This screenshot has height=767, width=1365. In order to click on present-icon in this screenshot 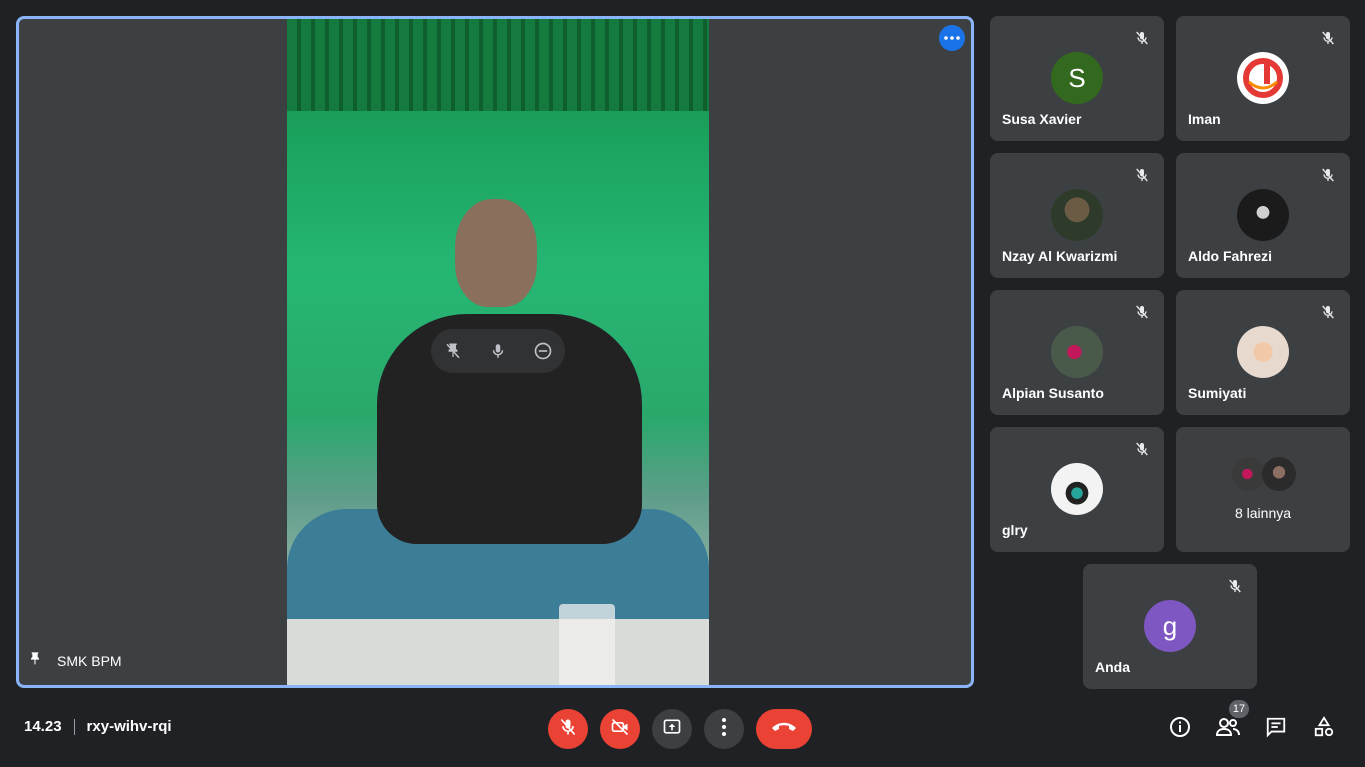, I will do `click(672, 729)`.